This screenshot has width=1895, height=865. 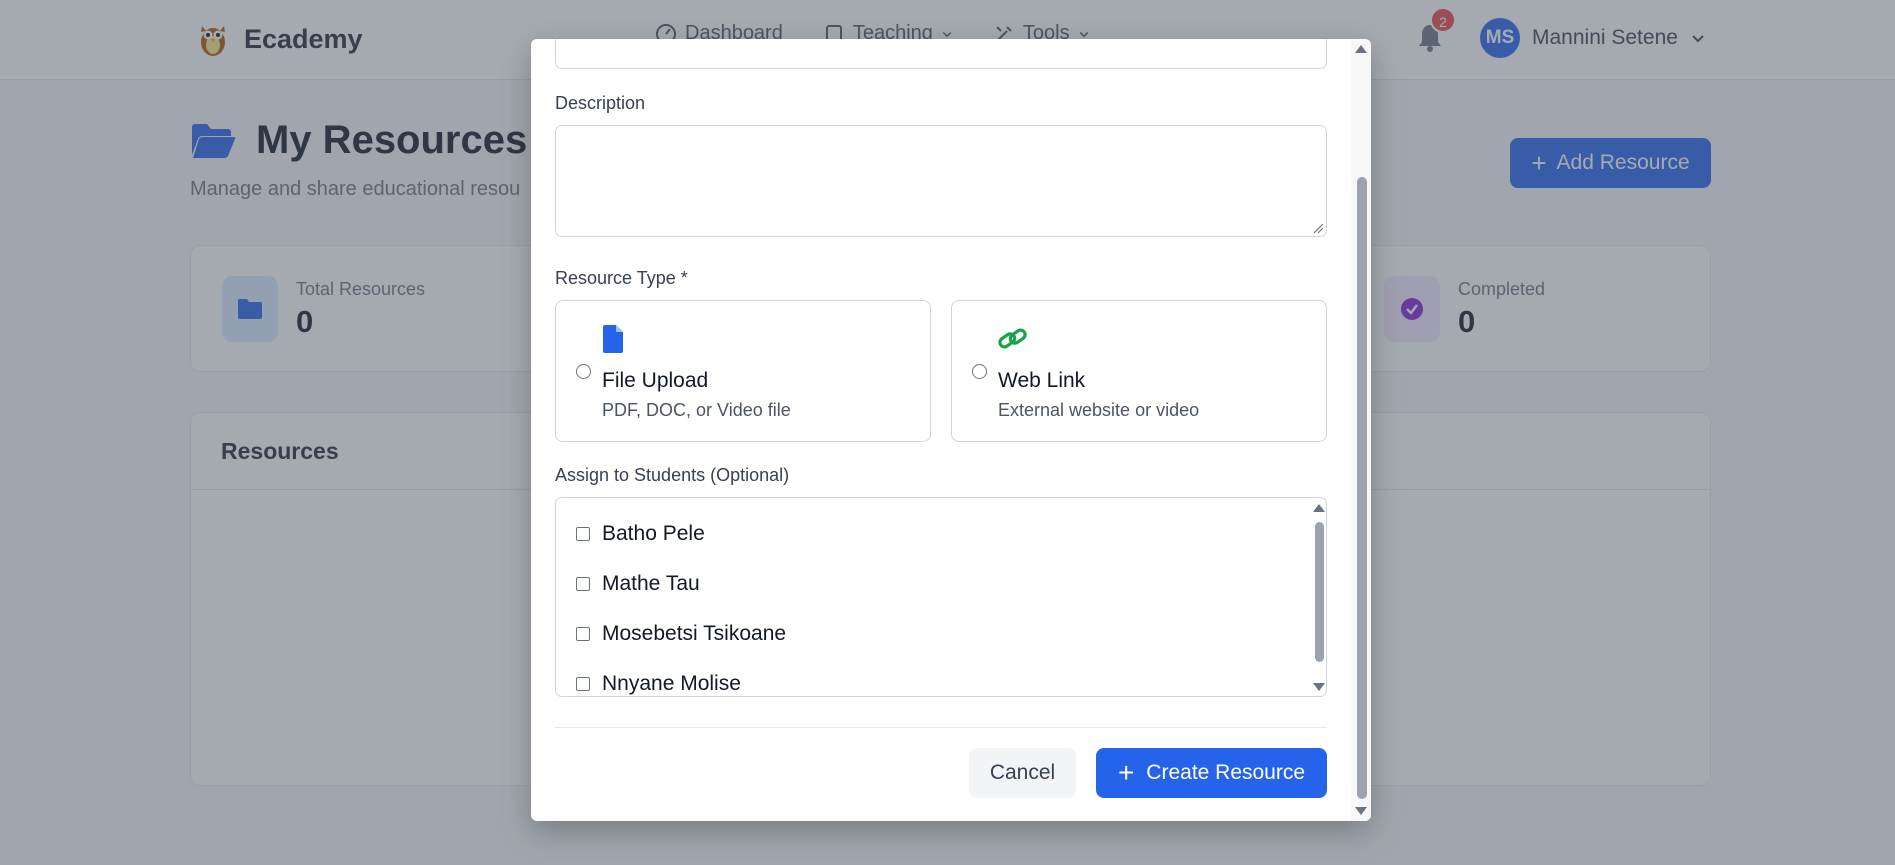 What do you see at coordinates (1099, 410) in the screenshot?
I see `web-link-desc: External website or video` at bounding box center [1099, 410].